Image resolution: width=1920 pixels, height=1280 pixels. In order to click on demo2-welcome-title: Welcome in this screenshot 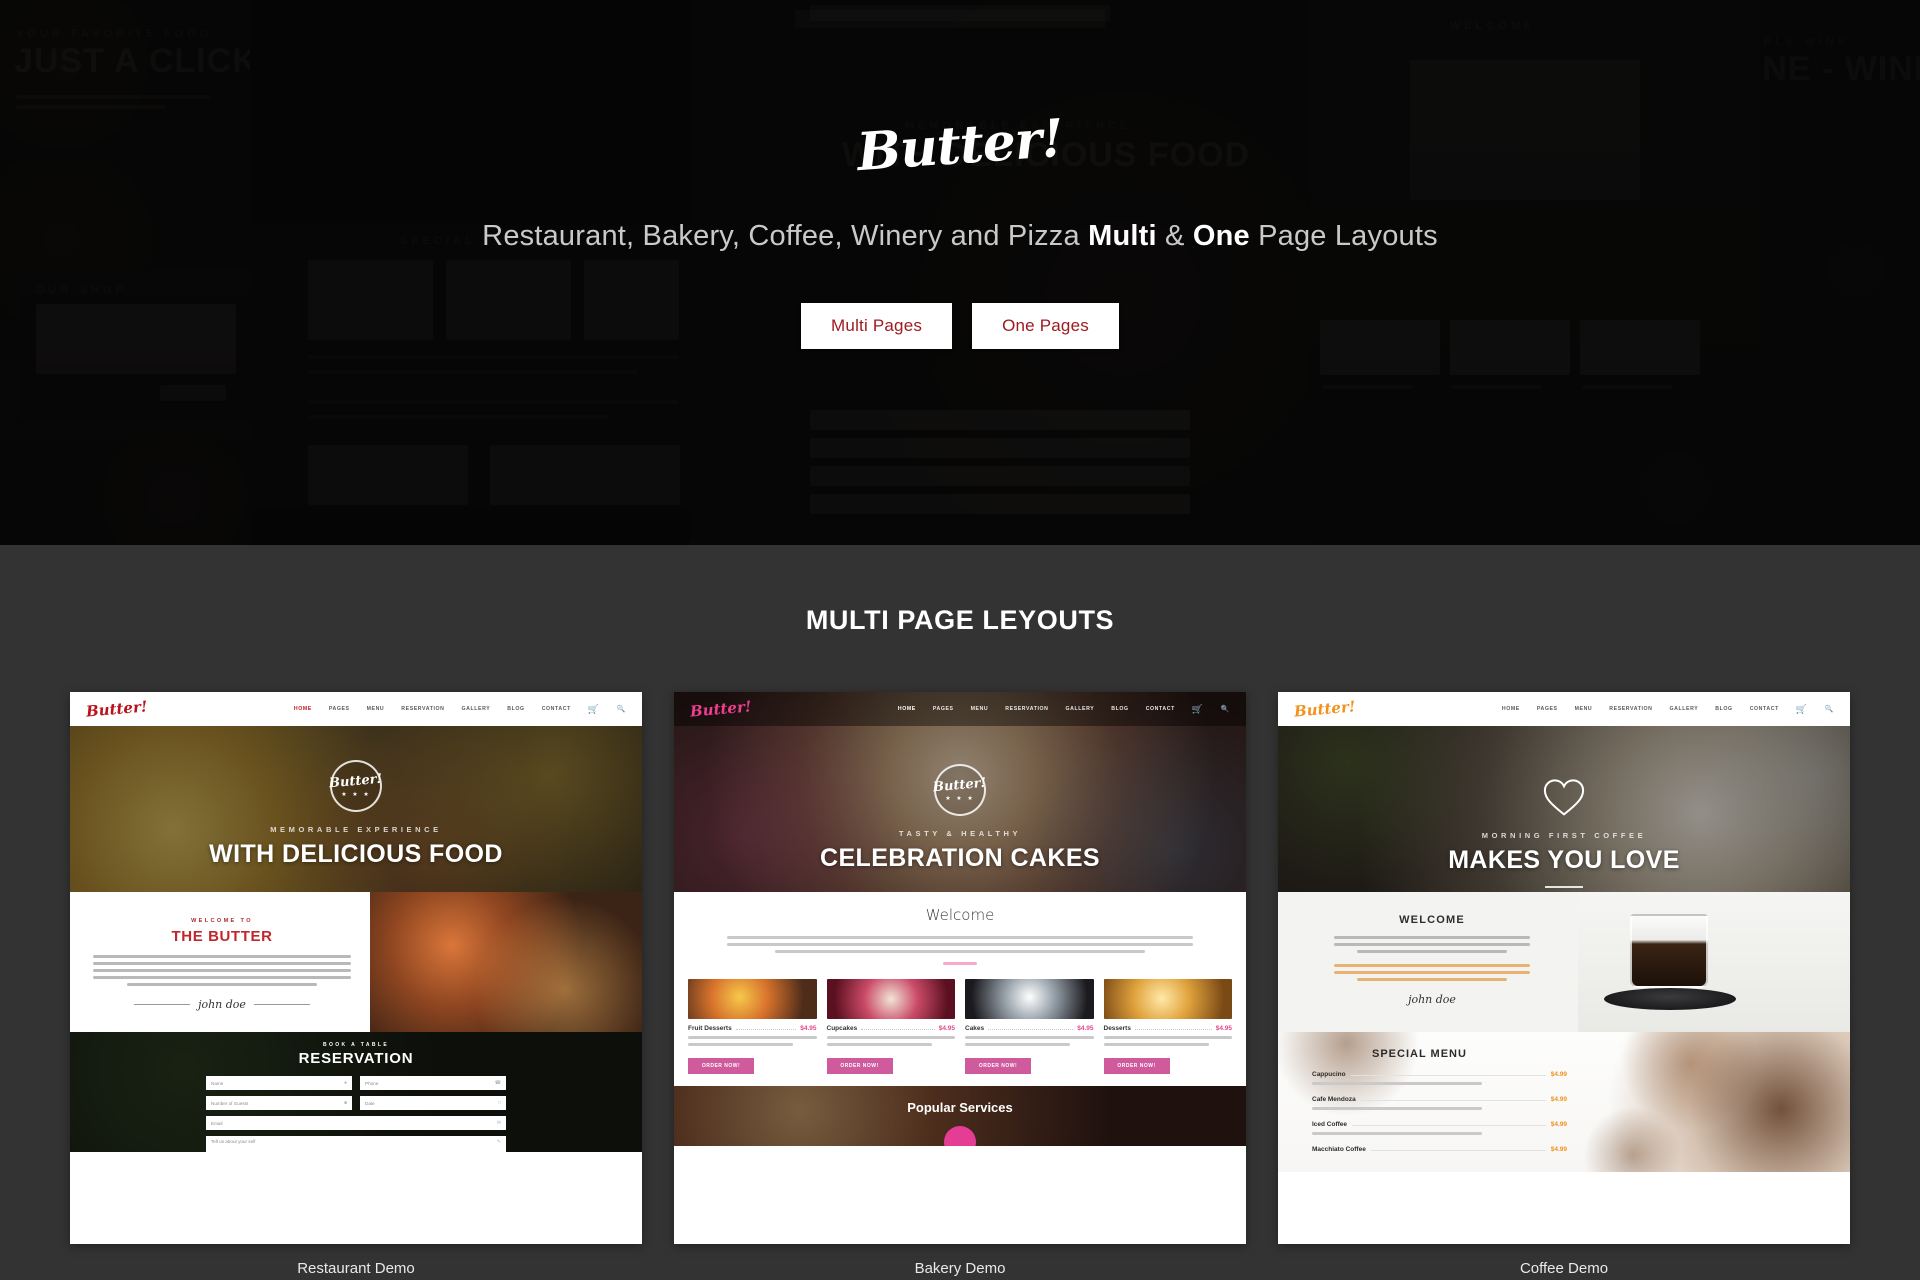, I will do `click(960, 915)`.